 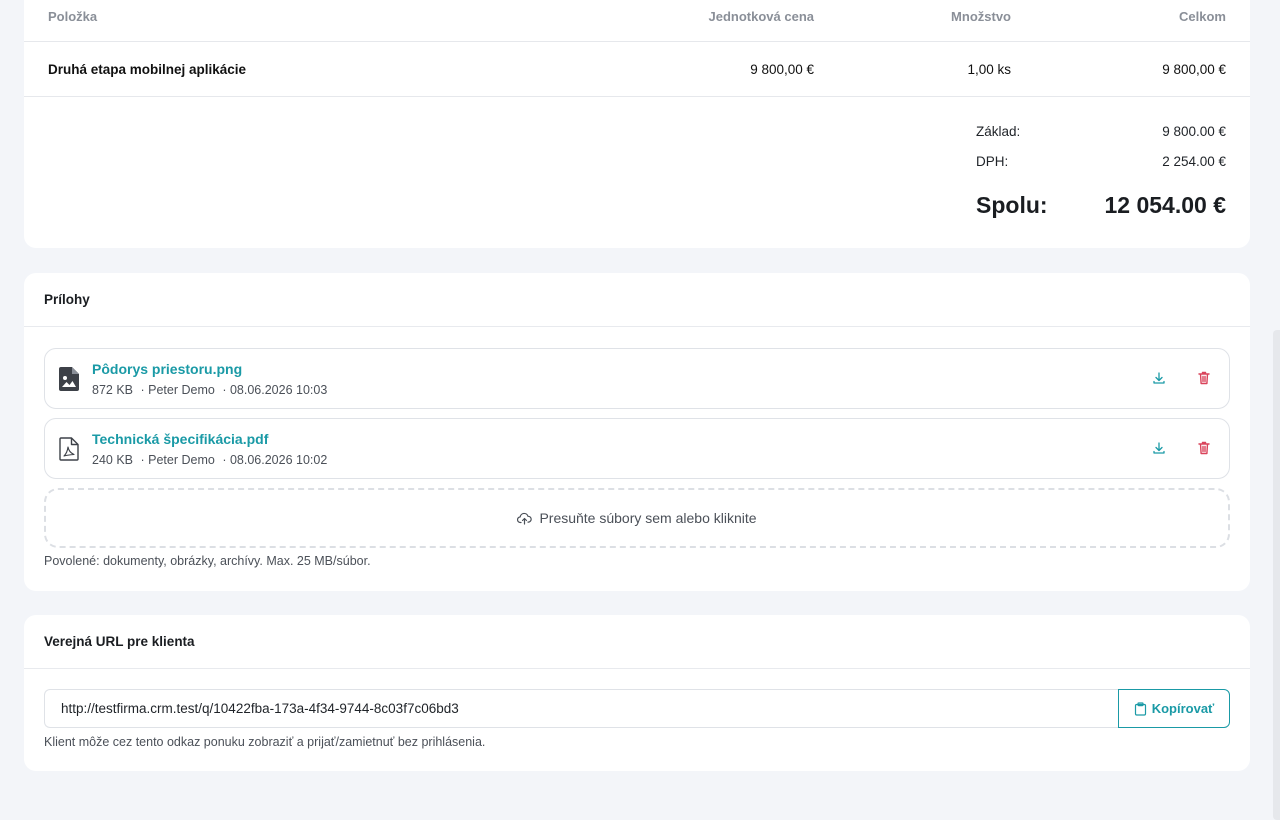 What do you see at coordinates (1194, 161) in the screenshot?
I see `vat-value: 2 254.00 €` at bounding box center [1194, 161].